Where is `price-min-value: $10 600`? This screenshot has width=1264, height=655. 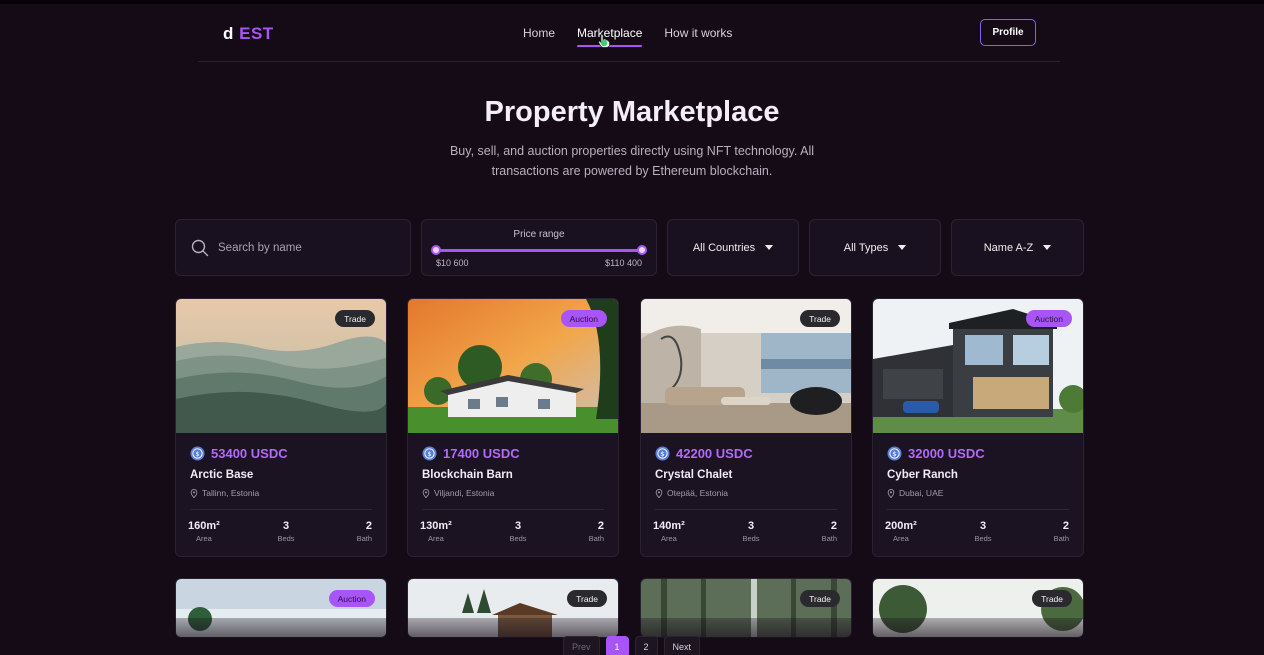 price-min-value: $10 600 is located at coordinates (452, 263).